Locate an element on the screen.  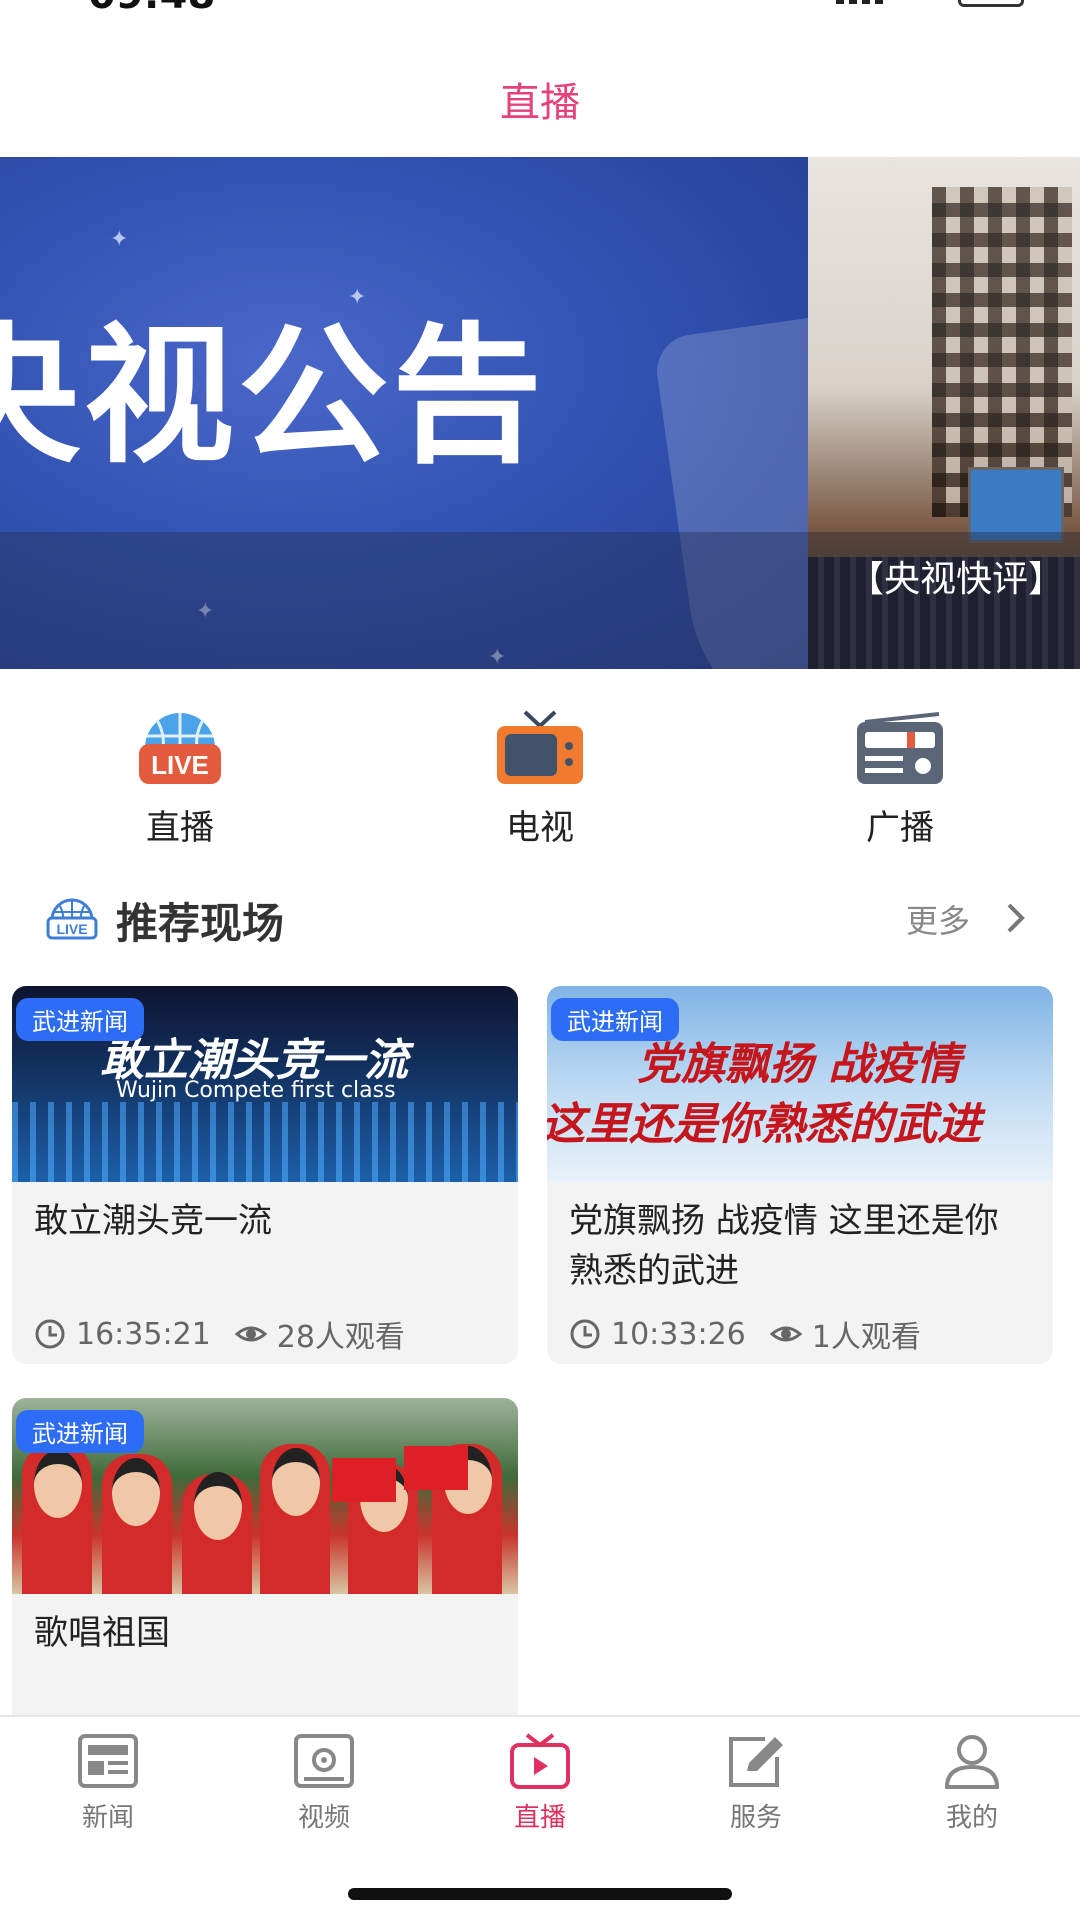
radio-icon is located at coordinates (900, 748).